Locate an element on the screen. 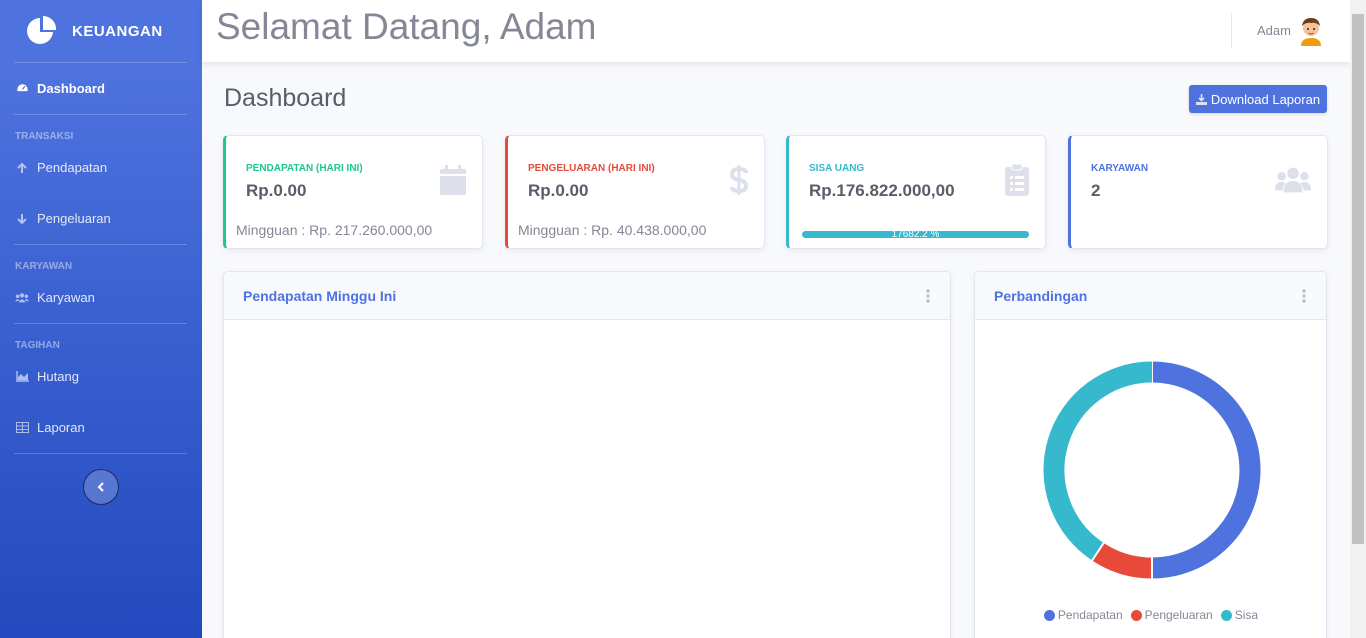 The image size is (1366, 638). legend-item-pendapatan: Pendapatan is located at coordinates (1083, 615).